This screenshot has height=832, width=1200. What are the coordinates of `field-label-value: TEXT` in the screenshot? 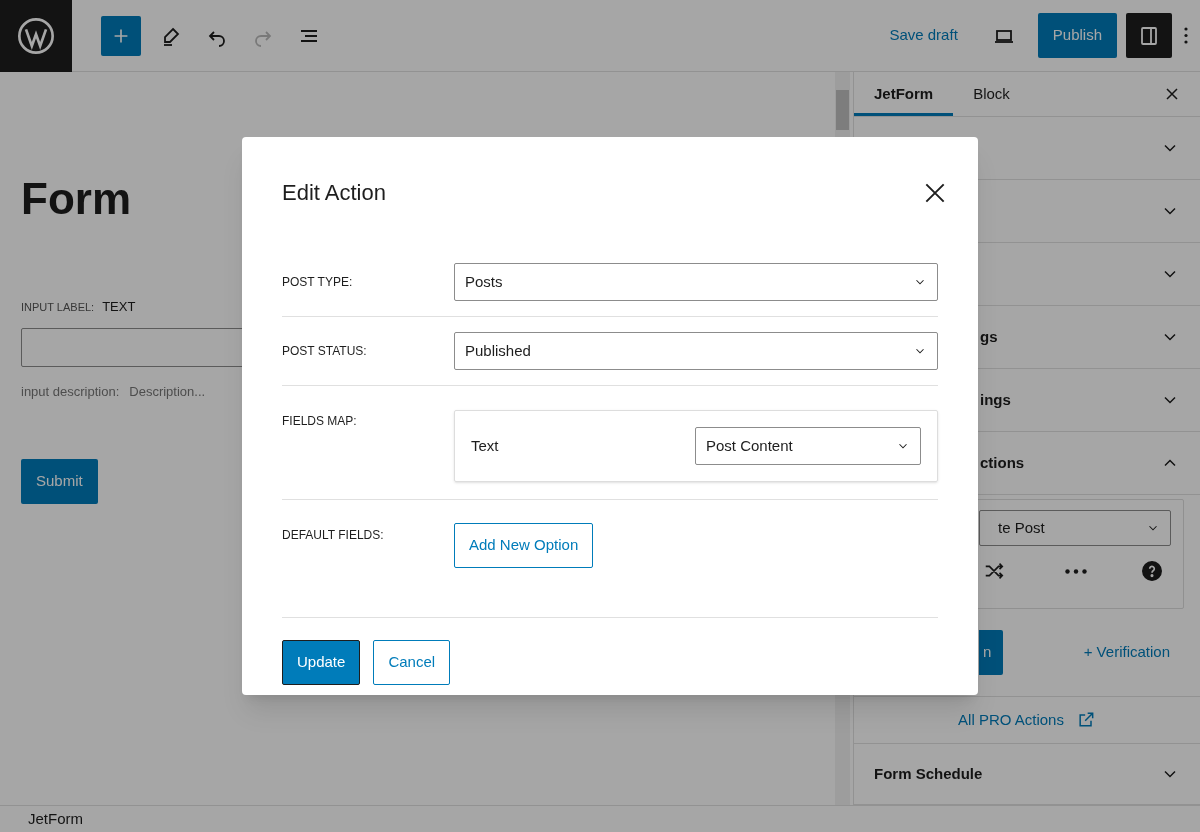 It's located at (119, 307).